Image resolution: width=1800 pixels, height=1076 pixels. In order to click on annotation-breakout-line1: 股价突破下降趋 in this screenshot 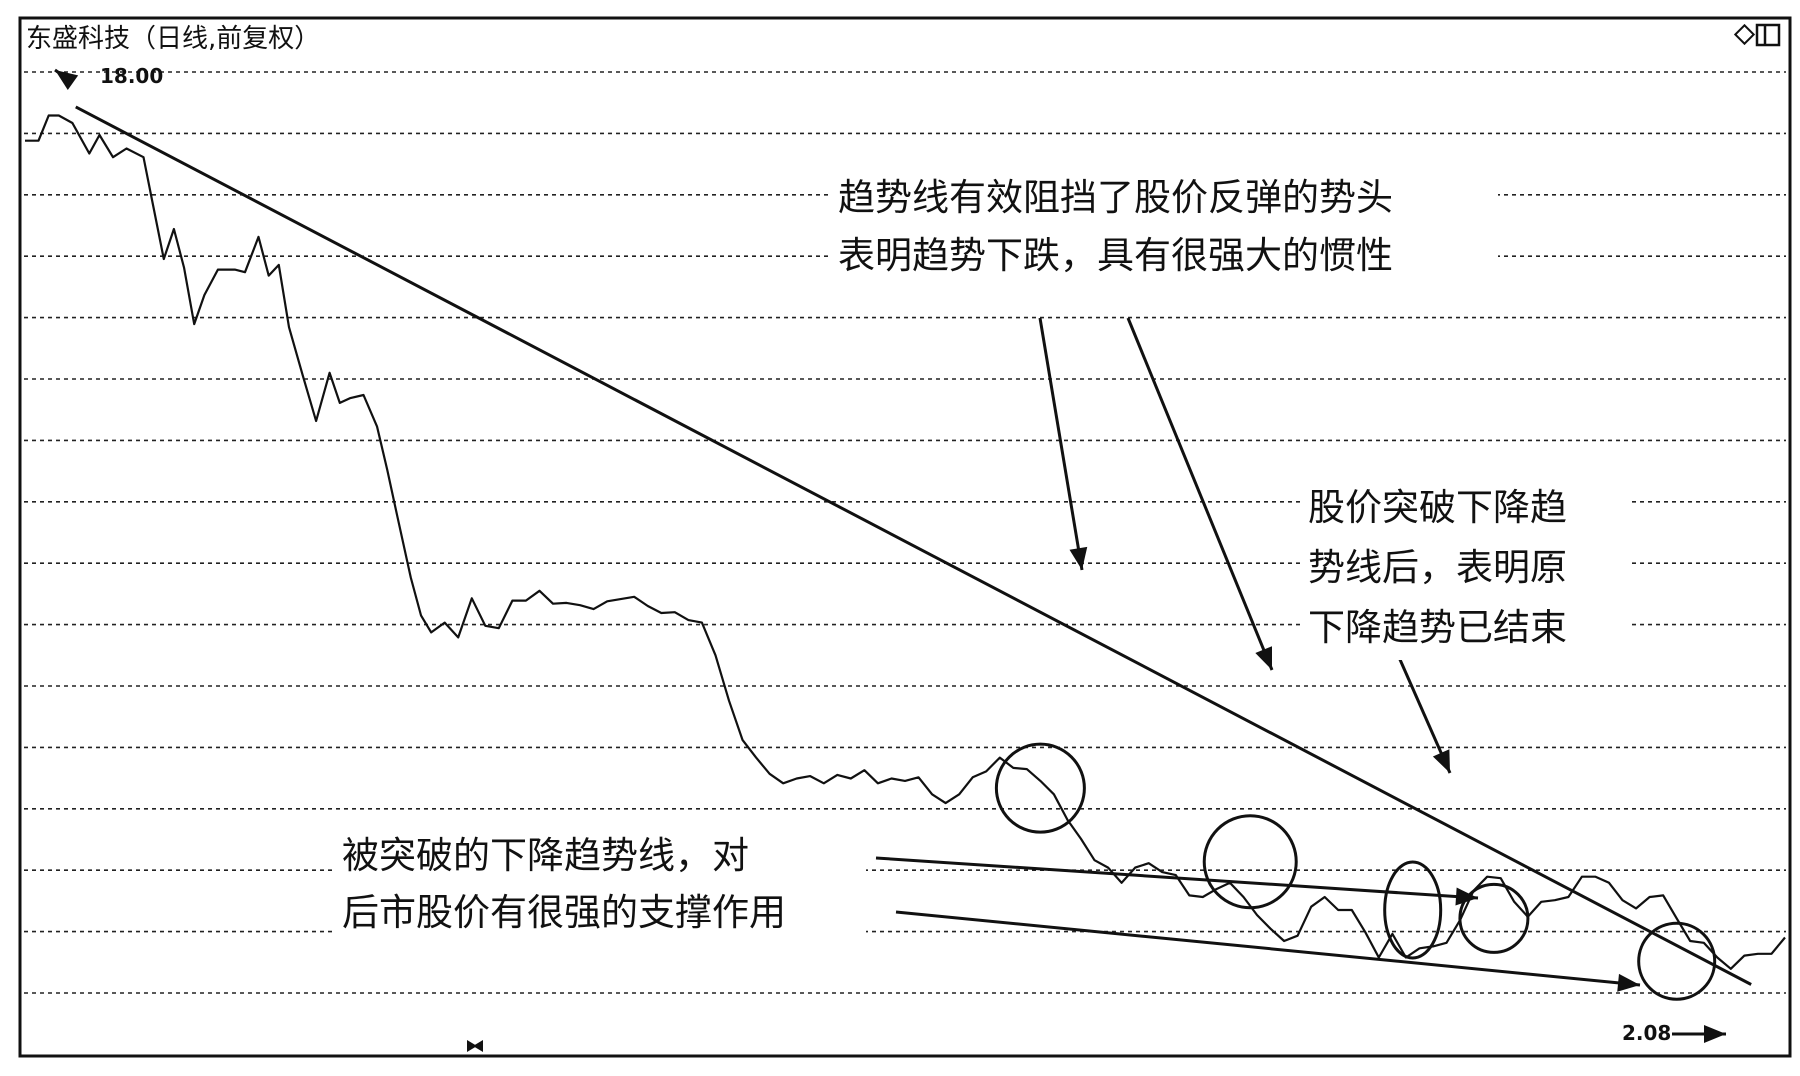, I will do `click(1437, 507)`.